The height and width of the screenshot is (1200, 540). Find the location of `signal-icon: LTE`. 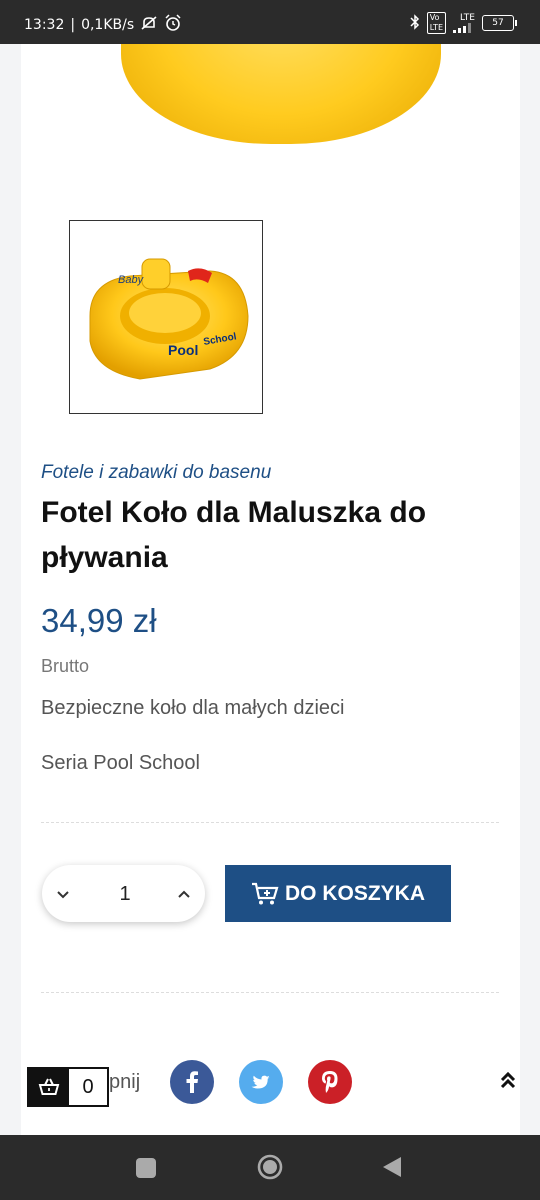

signal-icon: LTE is located at coordinates (464, 23).